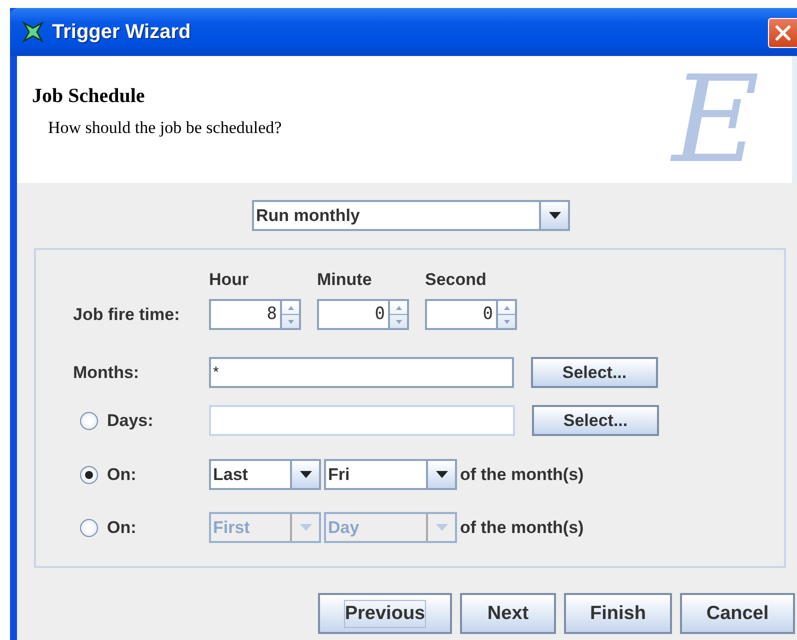 The height and width of the screenshot is (640, 797). What do you see at coordinates (165, 128) in the screenshot?
I see `page-subtitle: How should the job be scheduled?` at bounding box center [165, 128].